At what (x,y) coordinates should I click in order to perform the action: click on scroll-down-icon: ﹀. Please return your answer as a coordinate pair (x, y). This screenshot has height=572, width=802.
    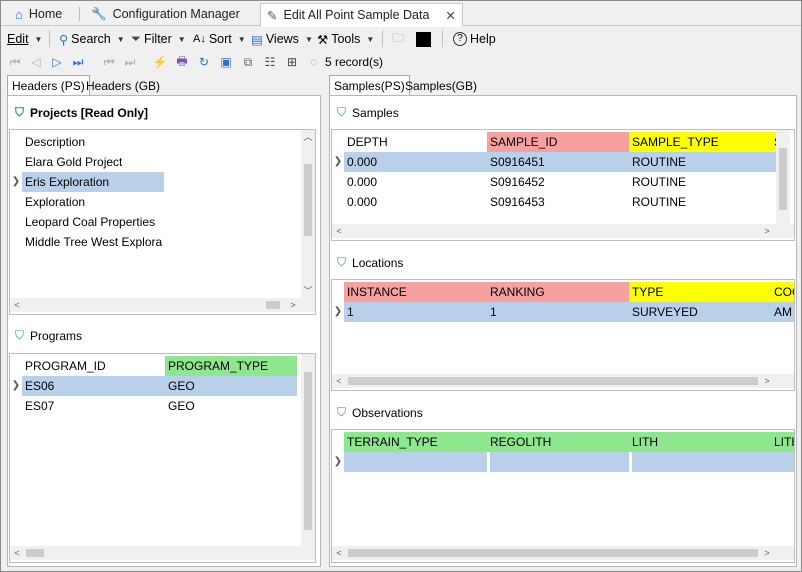
    Looking at the image, I should click on (308, 291).